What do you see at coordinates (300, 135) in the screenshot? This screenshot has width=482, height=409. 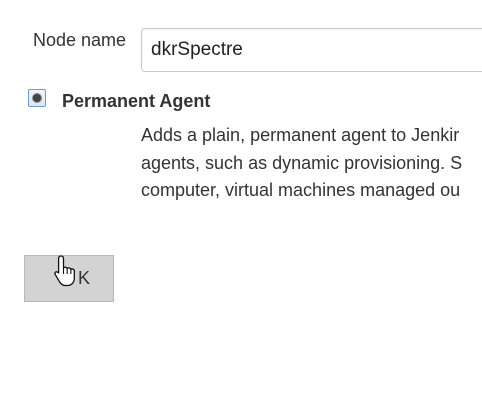 I see `description-line: Adds a plain, permanent agent to Jenkir` at bounding box center [300, 135].